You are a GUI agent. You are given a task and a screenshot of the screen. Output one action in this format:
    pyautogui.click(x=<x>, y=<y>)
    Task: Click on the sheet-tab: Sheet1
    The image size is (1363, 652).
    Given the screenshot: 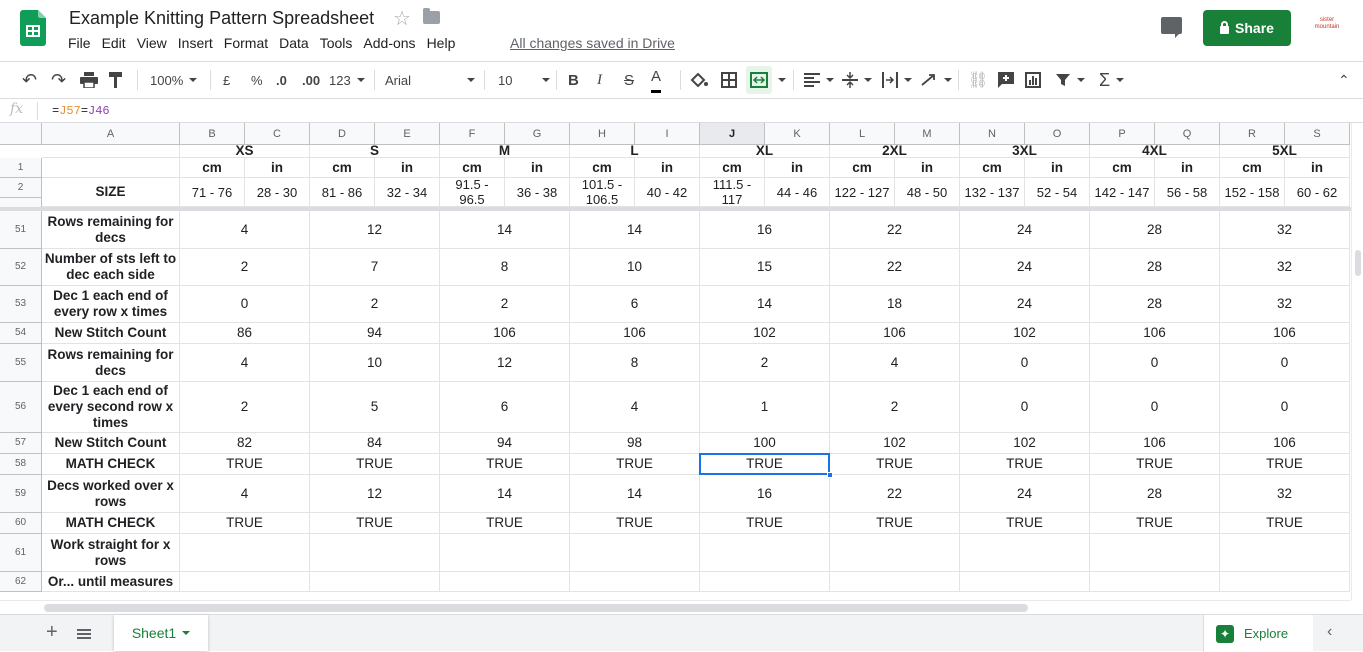 What is the action you would take?
    pyautogui.click(x=161, y=633)
    